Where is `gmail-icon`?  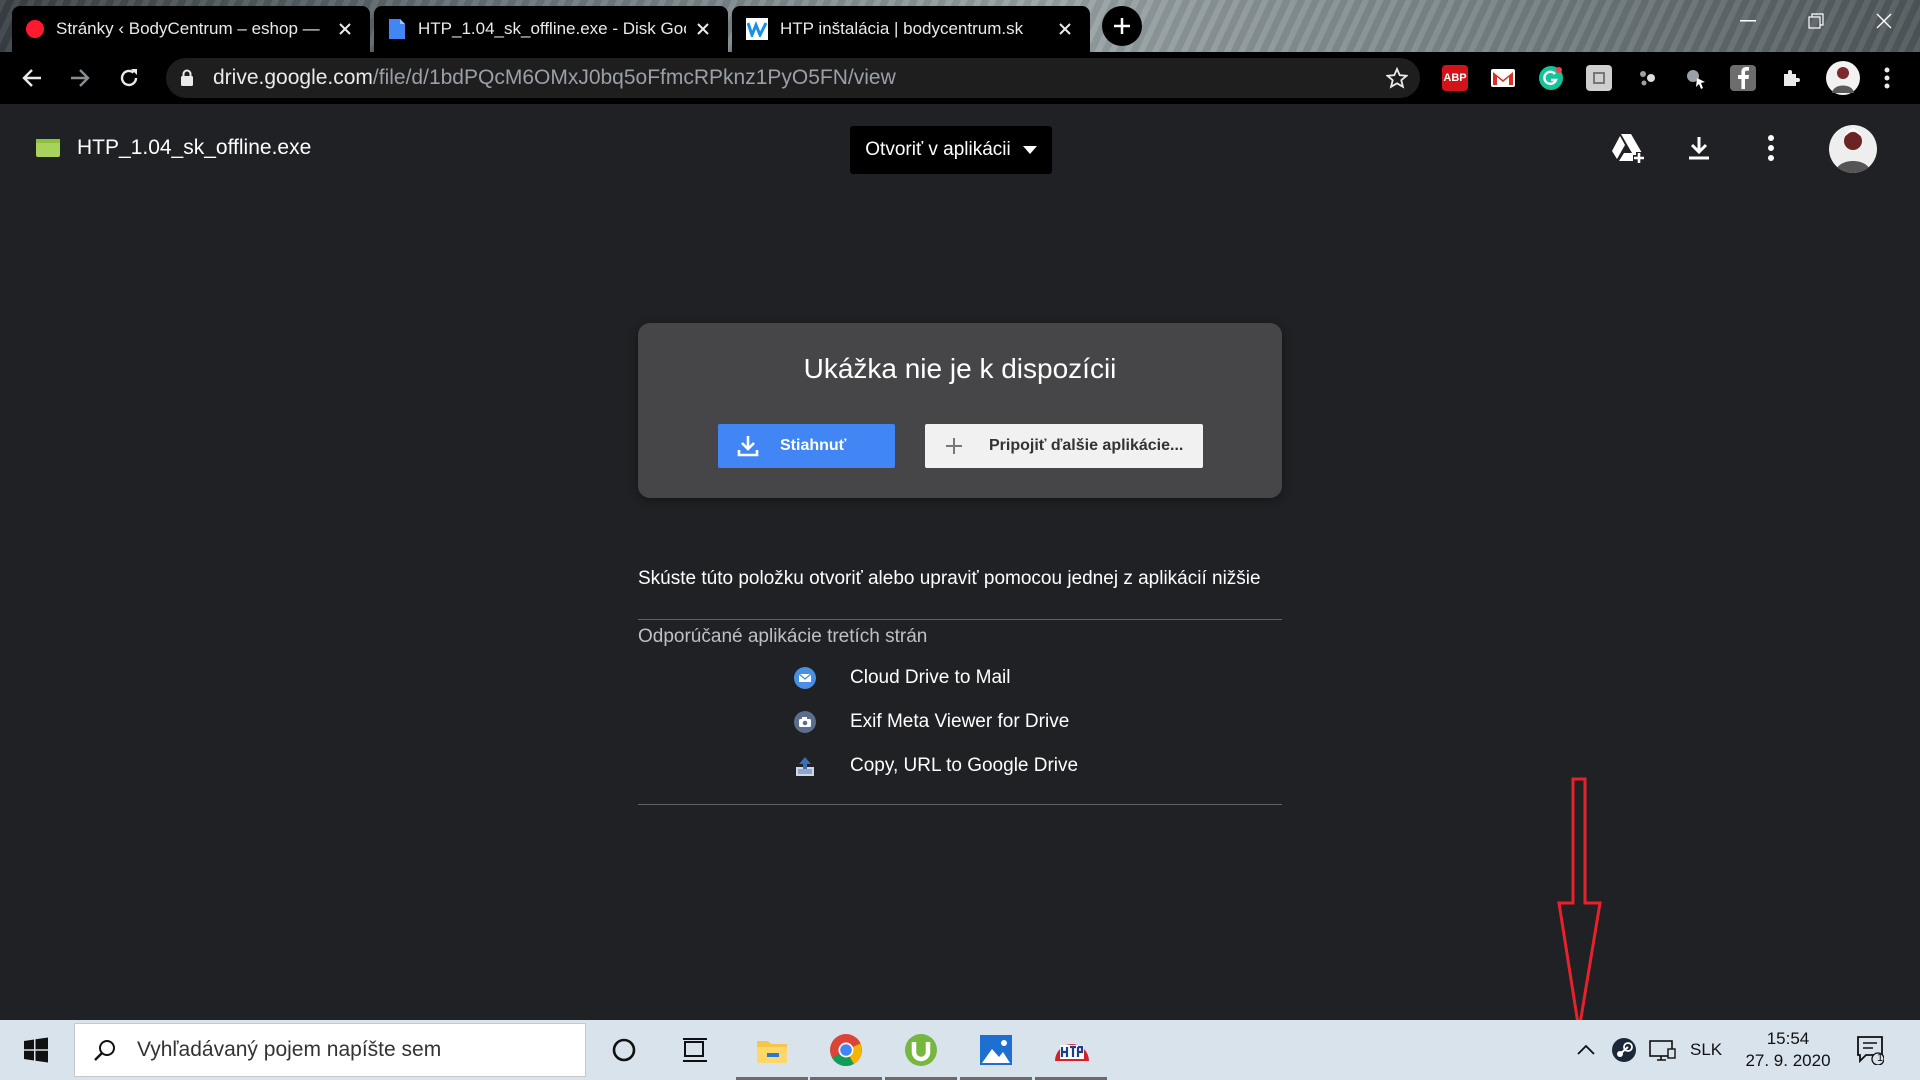
gmail-icon is located at coordinates (1503, 78).